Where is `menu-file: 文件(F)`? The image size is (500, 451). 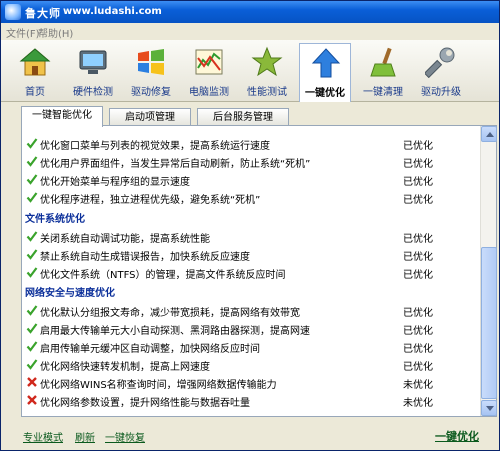 menu-file: 文件(F) is located at coordinates (23, 32).